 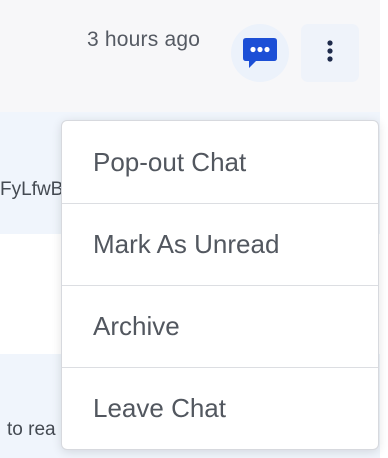 What do you see at coordinates (384, 229) in the screenshot?
I see `panel-edge` at bounding box center [384, 229].